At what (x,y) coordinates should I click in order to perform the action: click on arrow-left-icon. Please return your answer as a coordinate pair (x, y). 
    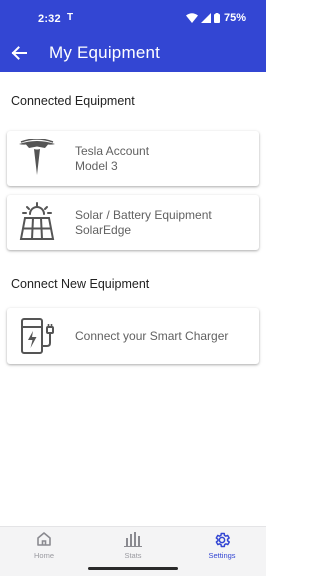
    Looking at the image, I should click on (19, 53).